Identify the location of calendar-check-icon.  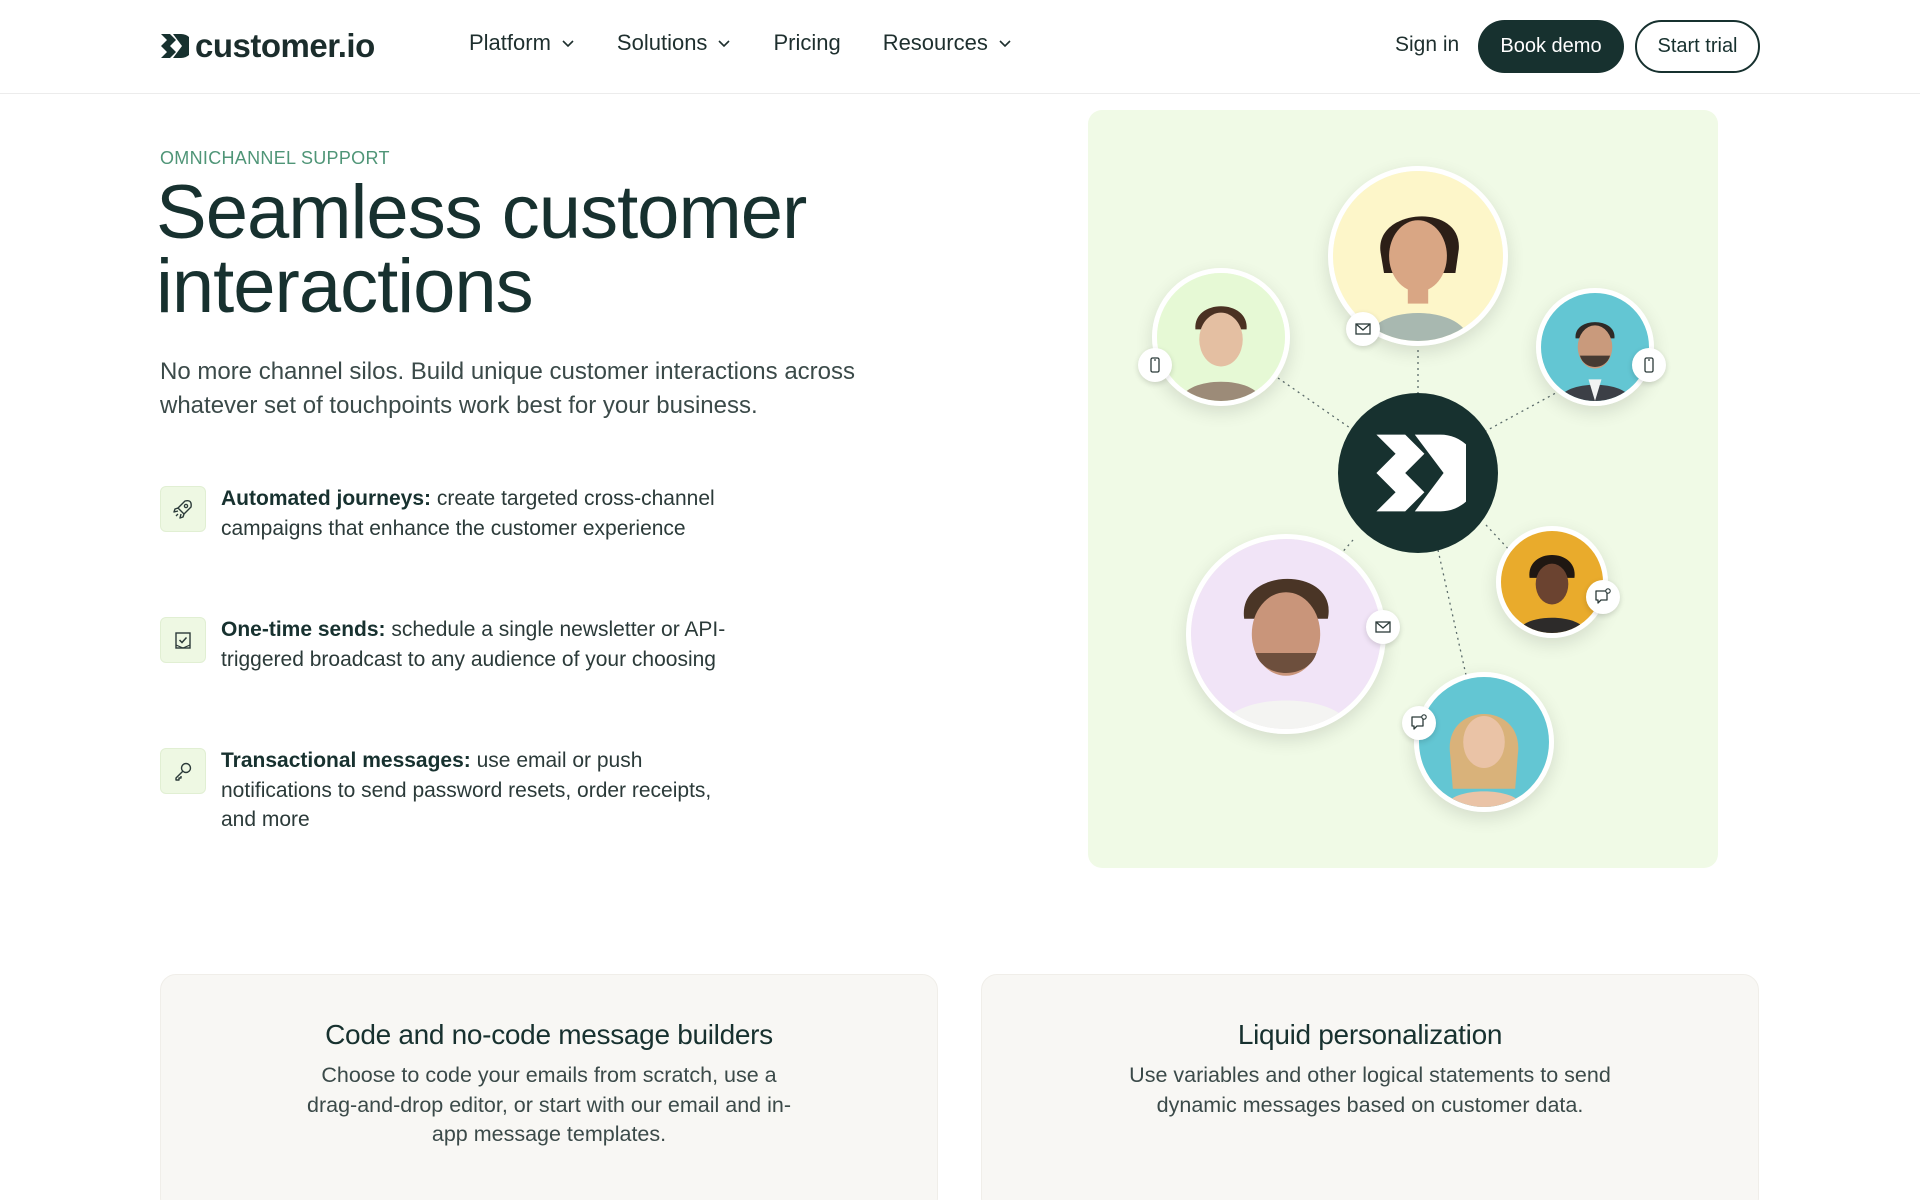
(183, 640).